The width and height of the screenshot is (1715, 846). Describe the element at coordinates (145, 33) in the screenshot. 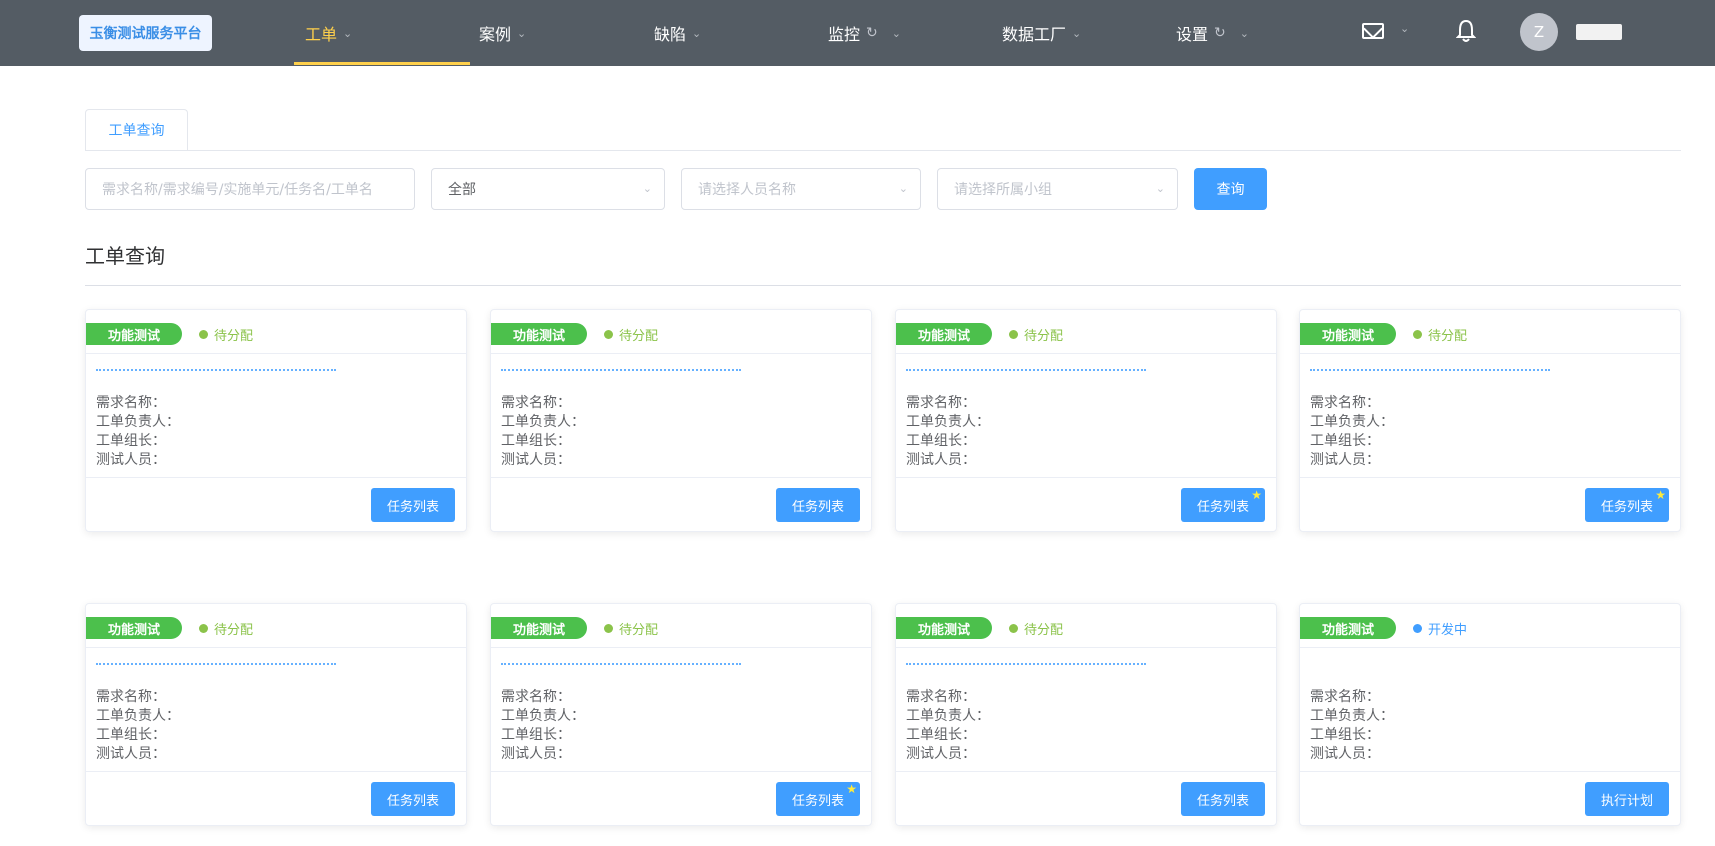

I see `app-logo: 玉衡测试服务平台` at that location.